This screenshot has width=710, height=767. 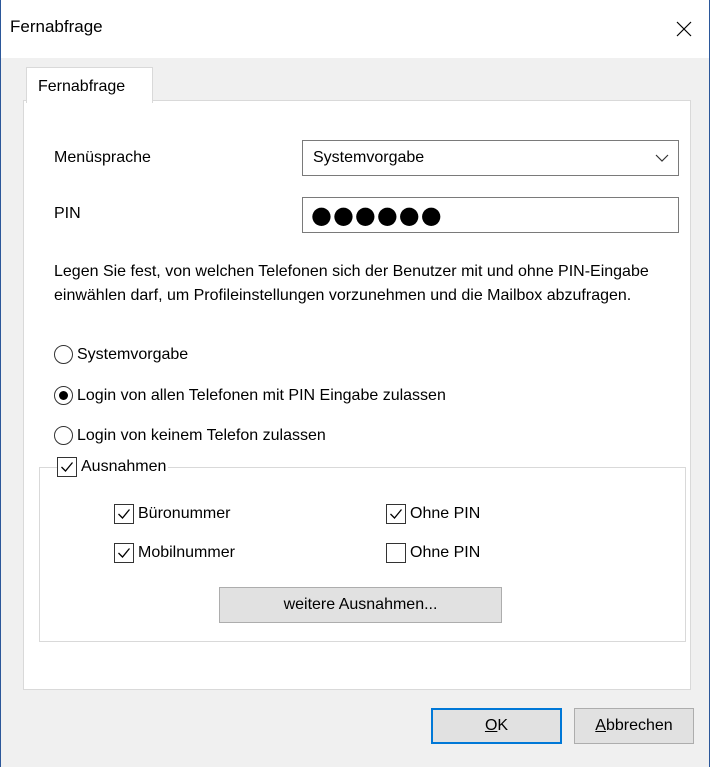 I want to click on tab-fernabfrage: Fernabfrage, so click(x=89, y=85).